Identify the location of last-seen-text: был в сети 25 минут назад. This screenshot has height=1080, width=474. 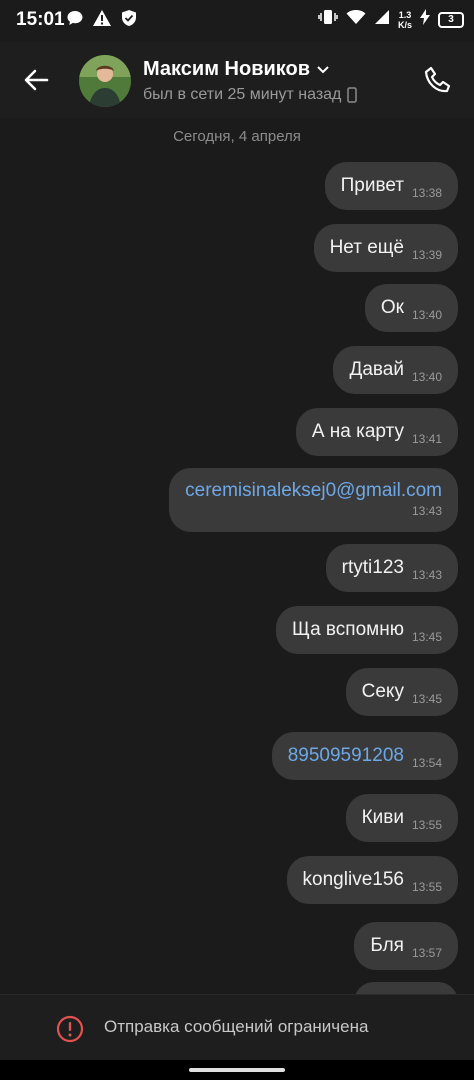
(242, 94).